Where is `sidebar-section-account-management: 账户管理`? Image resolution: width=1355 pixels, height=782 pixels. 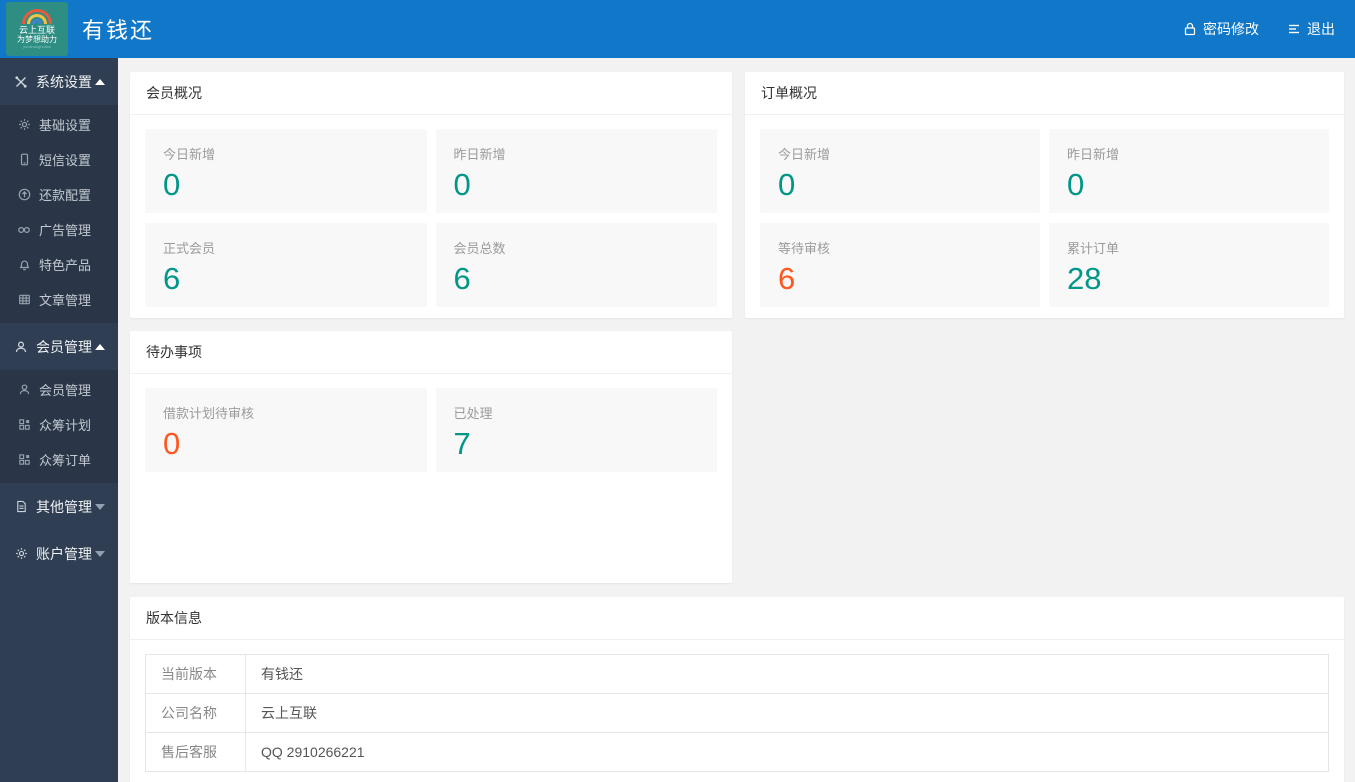 sidebar-section-account-management: 账户管理 is located at coordinates (59, 553).